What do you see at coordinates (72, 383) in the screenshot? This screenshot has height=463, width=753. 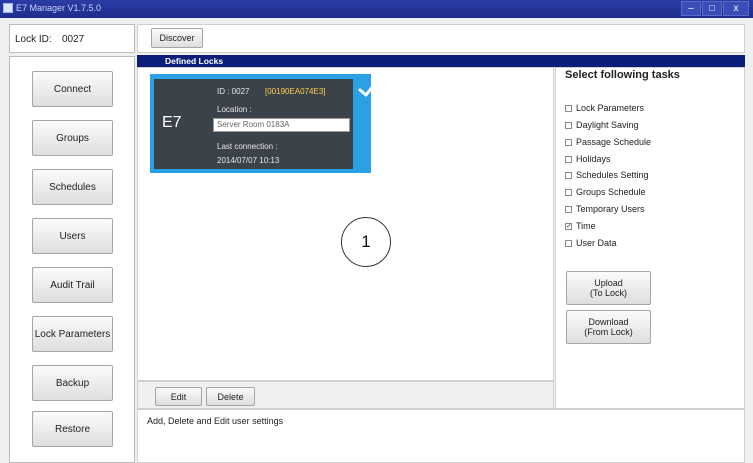 I see `nav-backup-button: Backup` at bounding box center [72, 383].